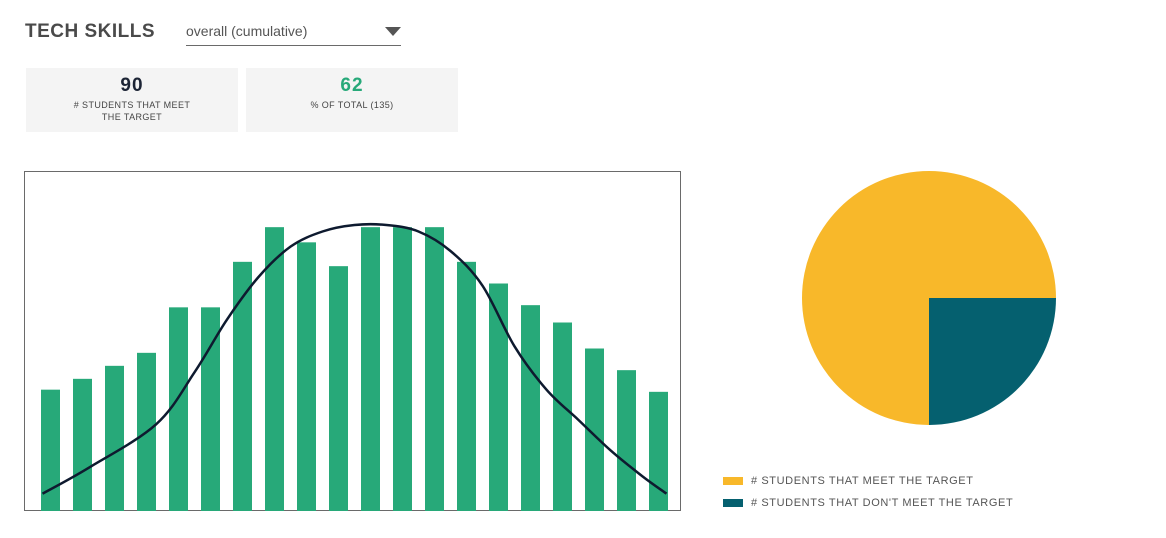 The width and height of the screenshot is (1166, 538). What do you see at coordinates (247, 31) in the screenshot?
I see `dropdown-value: overall (cumulative)` at bounding box center [247, 31].